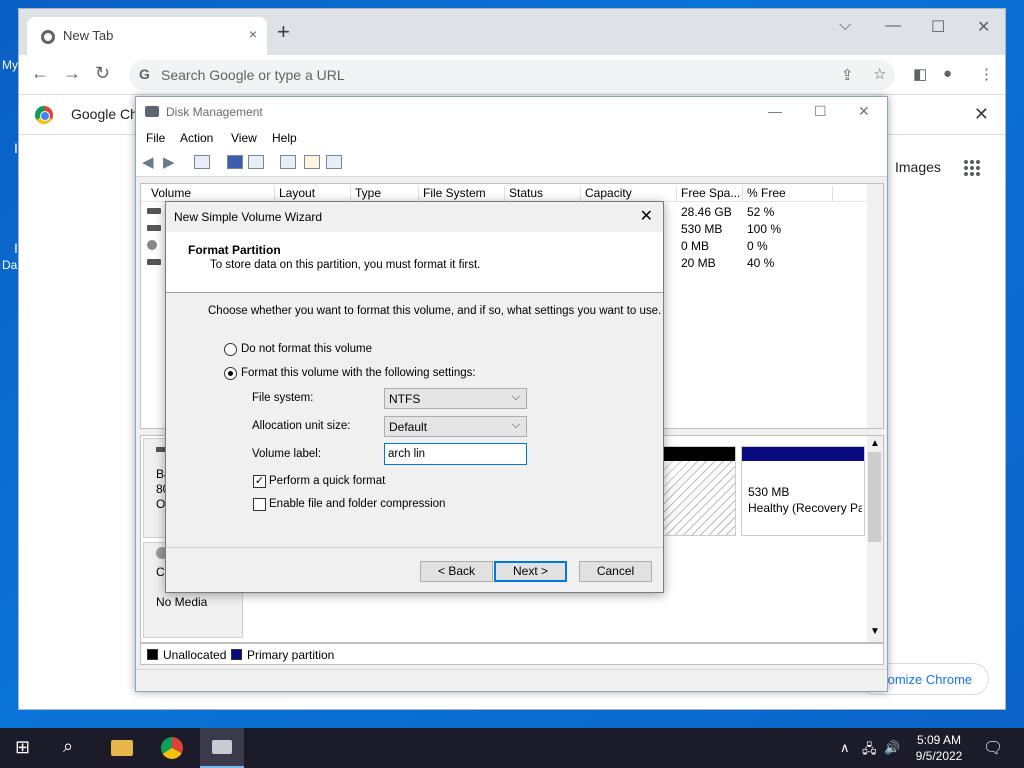 This screenshot has width=1024, height=768. I want to click on taskbar: ⊞ ⌕ ∧ 🖧 🔊 5:09 AM 9/5/2022 🗨, so click(512, 748).